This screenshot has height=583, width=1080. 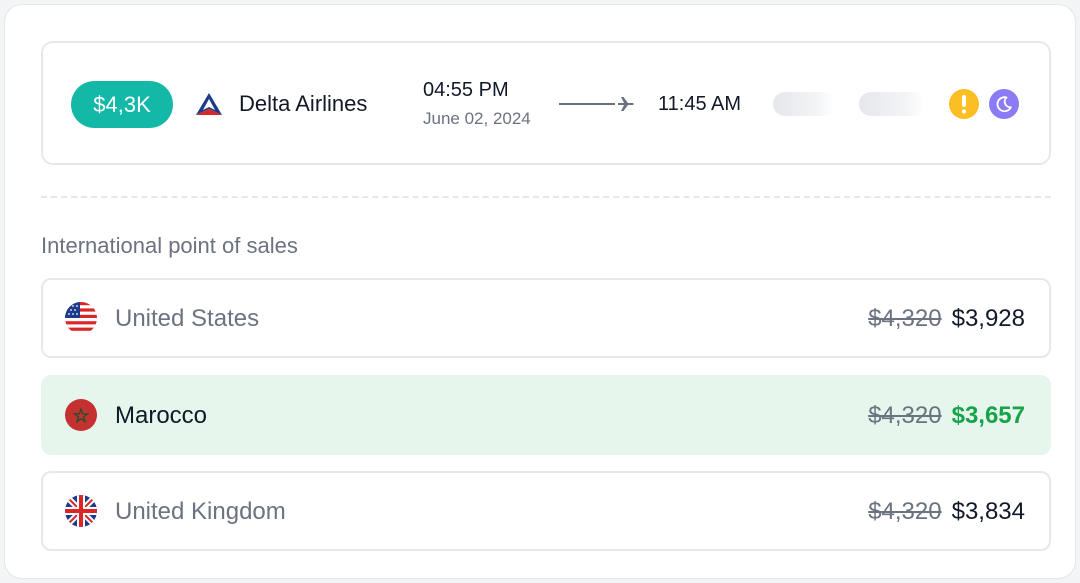 I want to click on delta-logo-icon, so click(x=209, y=104).